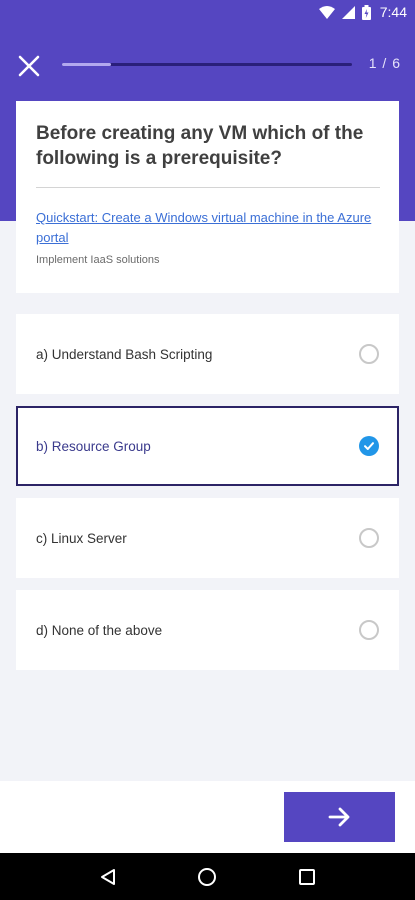 This screenshot has height=900, width=415. I want to click on option-d: d) None of the above, so click(207, 630).